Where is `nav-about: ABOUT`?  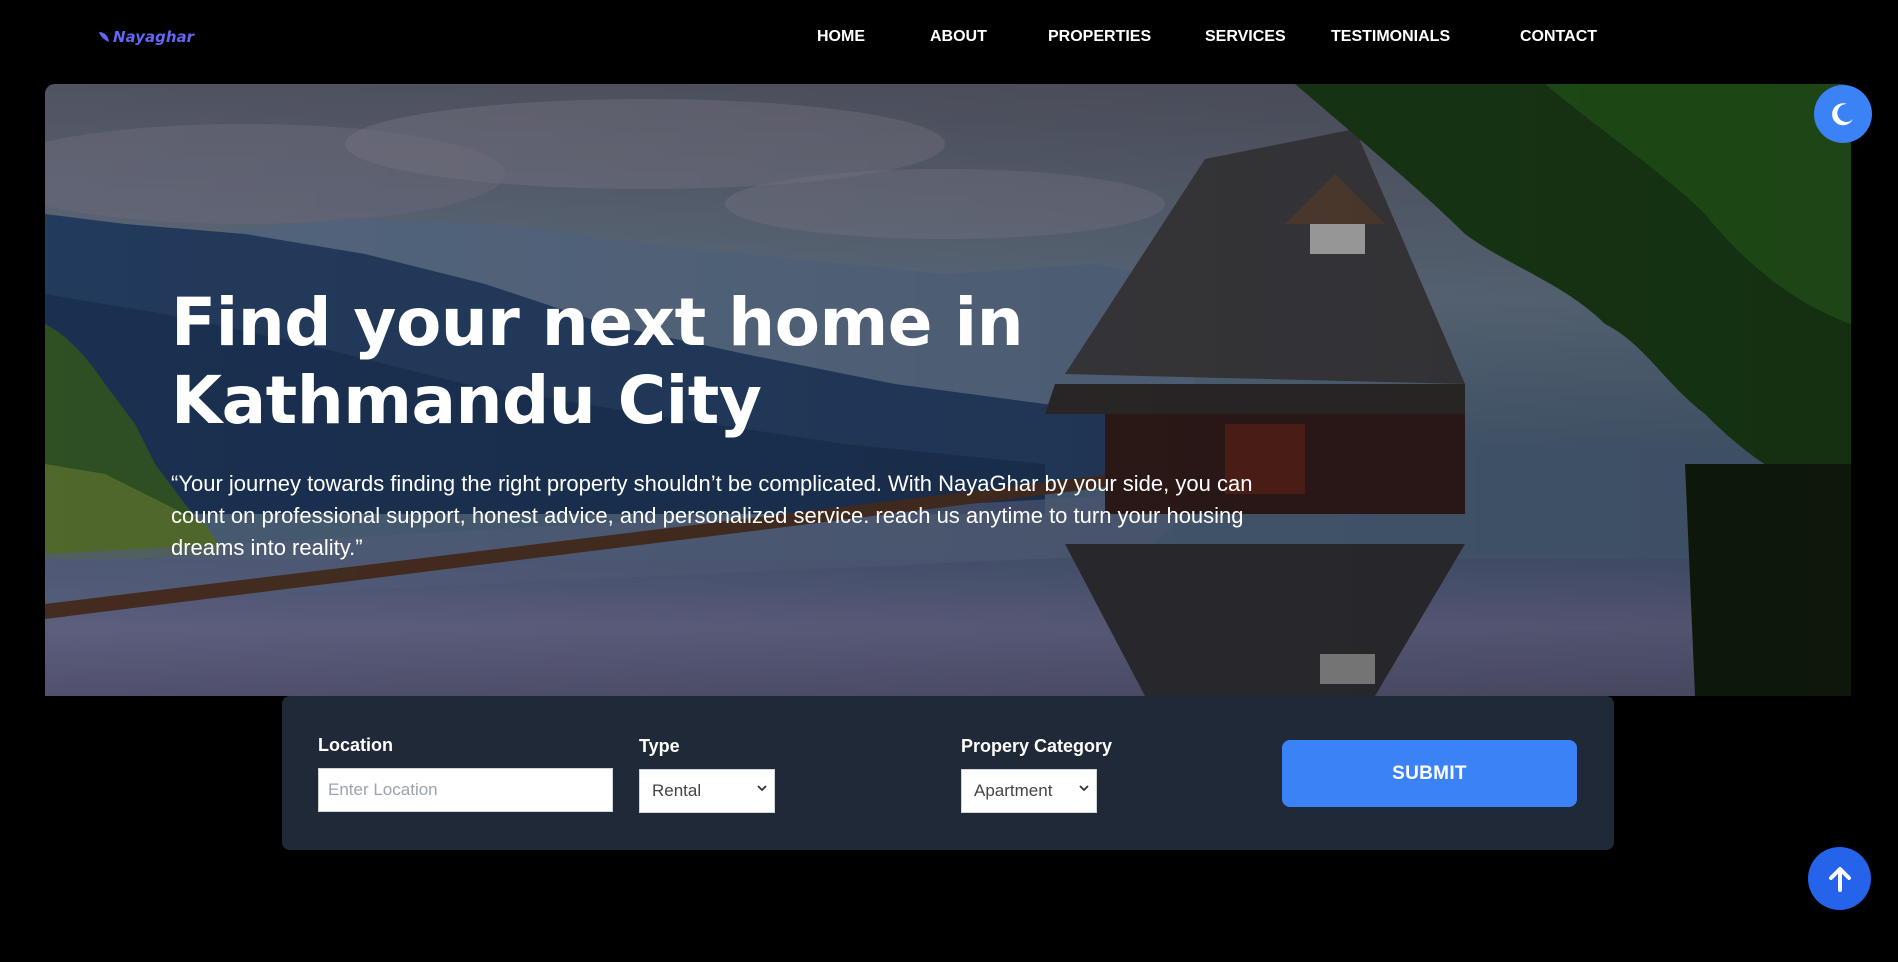
nav-about: ABOUT is located at coordinates (958, 37).